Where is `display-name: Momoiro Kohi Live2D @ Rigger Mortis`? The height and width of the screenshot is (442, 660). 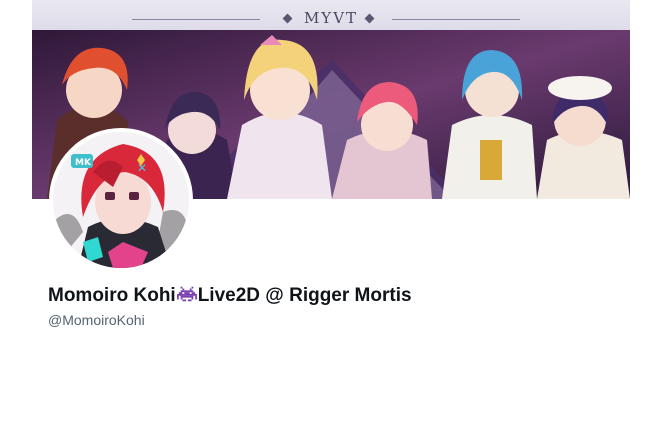 display-name: Momoiro Kohi Live2D @ Rigger Mortis is located at coordinates (230, 297).